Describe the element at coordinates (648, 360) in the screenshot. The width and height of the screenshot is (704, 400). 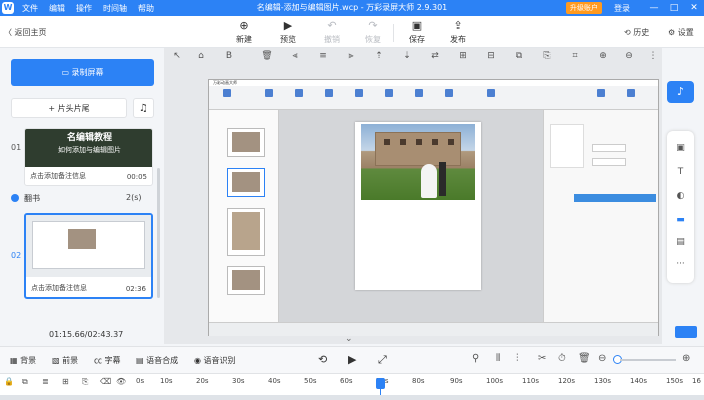
I see `zoom-slider-track` at that location.